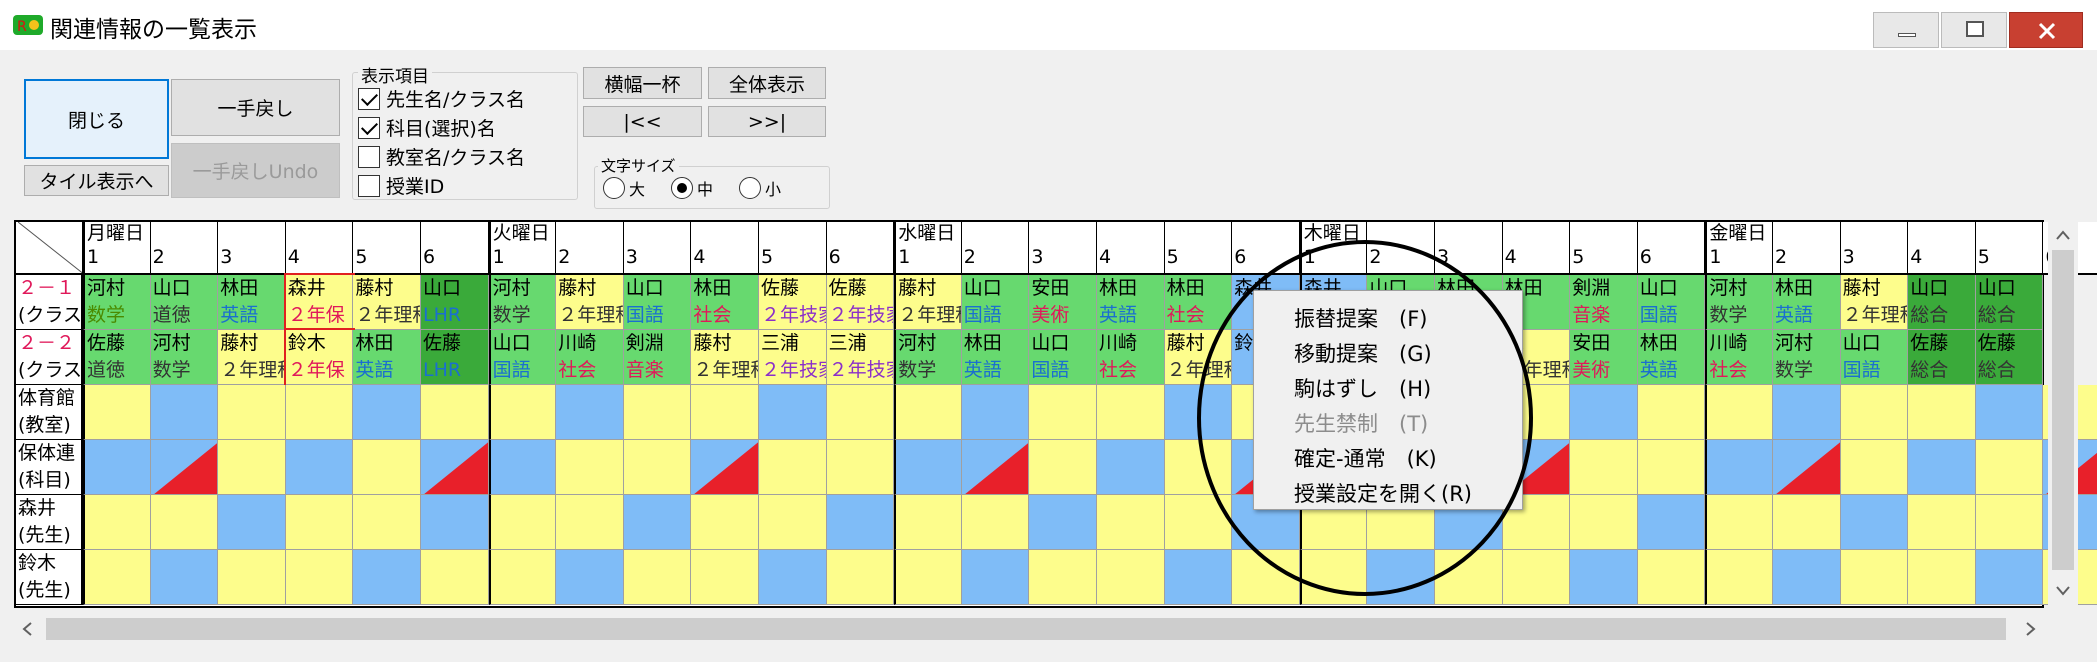 The height and width of the screenshot is (662, 2097). What do you see at coordinates (1029, 629) in the screenshot?
I see `horizontal-scrollbar` at bounding box center [1029, 629].